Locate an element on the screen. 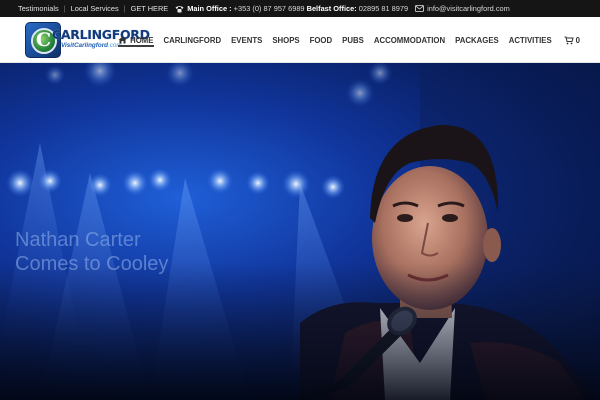 This screenshot has height=400, width=600. nav-item-shops: SHOPS is located at coordinates (285, 40).